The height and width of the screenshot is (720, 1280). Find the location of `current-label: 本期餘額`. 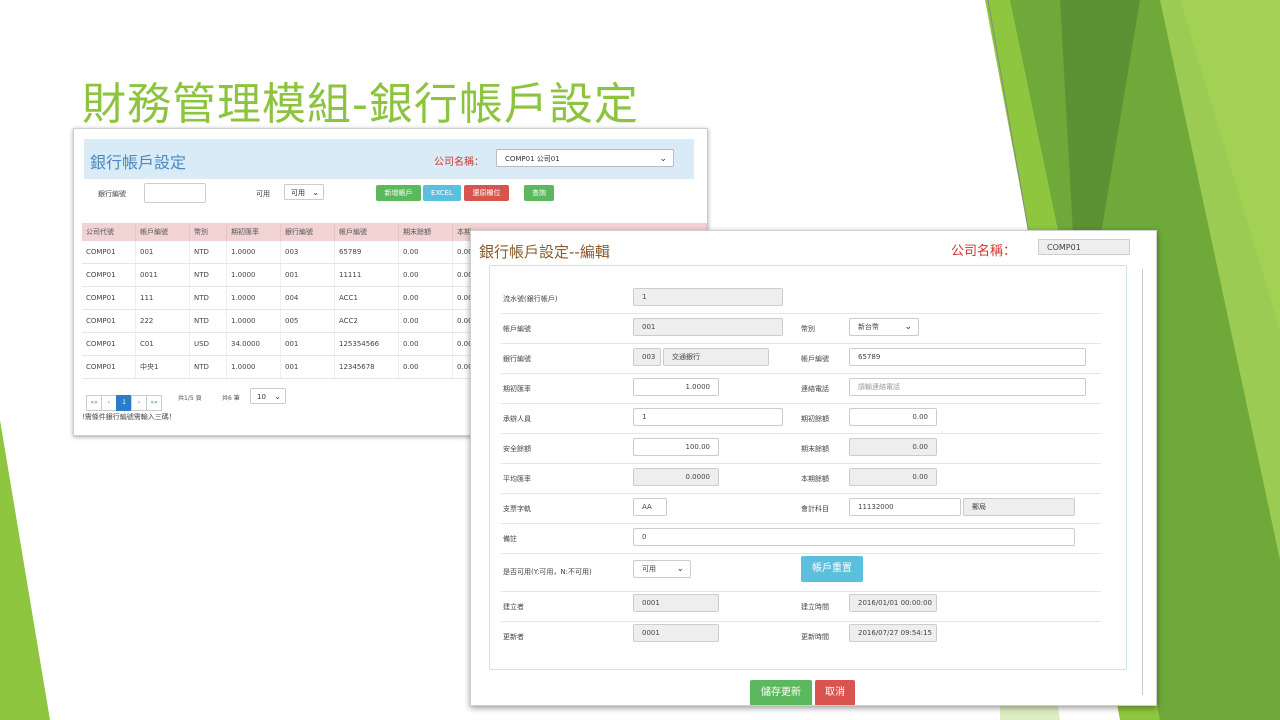

current-label: 本期餘額 is located at coordinates (815, 479).